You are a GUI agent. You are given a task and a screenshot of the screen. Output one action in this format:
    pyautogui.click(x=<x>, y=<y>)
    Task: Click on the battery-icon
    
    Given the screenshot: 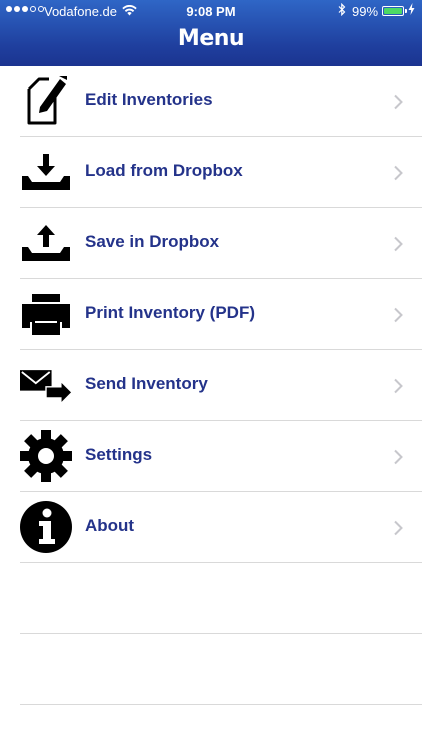 What is the action you would take?
    pyautogui.click(x=394, y=11)
    